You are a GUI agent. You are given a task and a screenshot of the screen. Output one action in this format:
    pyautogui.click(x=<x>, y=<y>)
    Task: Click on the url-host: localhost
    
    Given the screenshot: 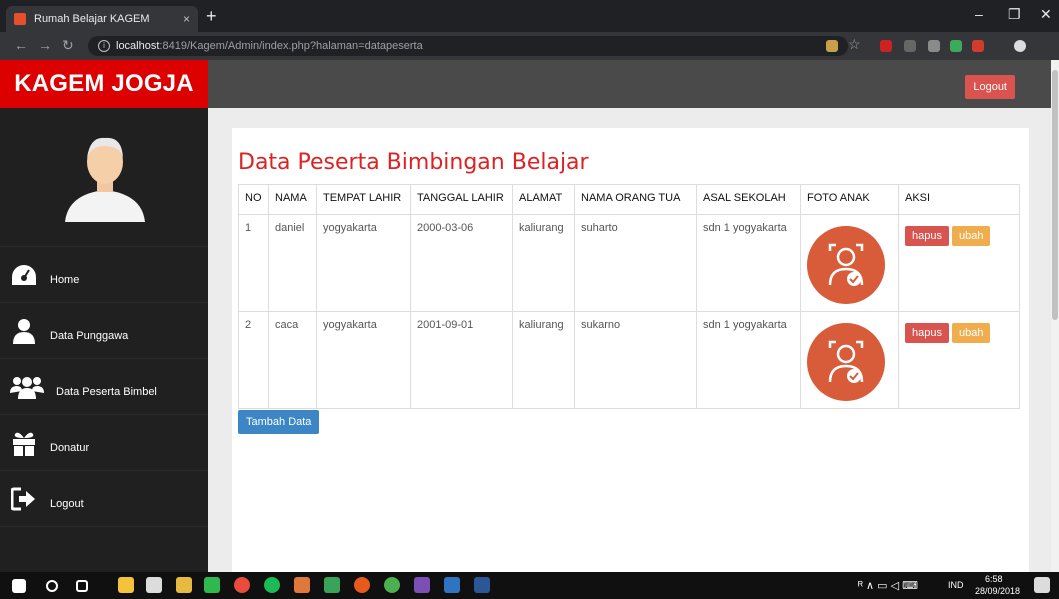 What is the action you would take?
    pyautogui.click(x=138, y=46)
    